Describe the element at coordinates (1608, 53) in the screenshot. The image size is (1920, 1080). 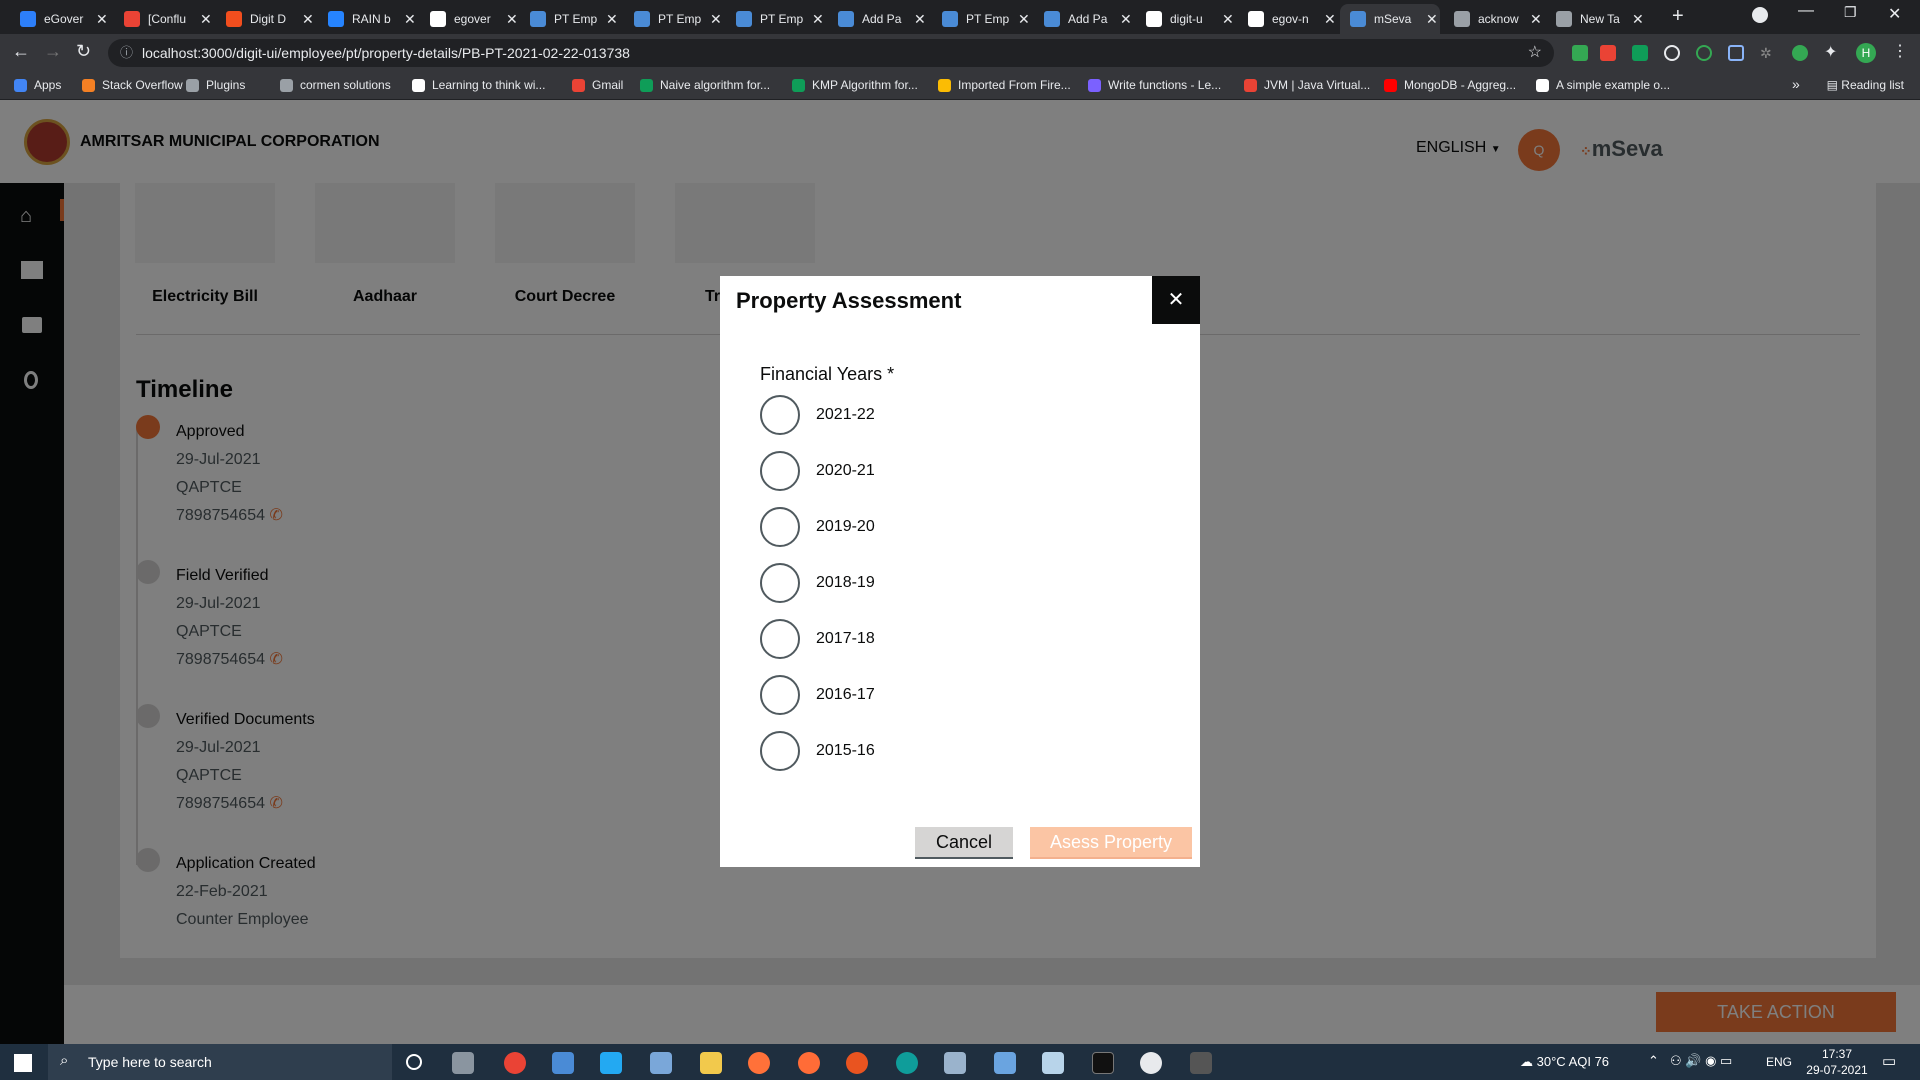
I see `extension-red-icon` at that location.